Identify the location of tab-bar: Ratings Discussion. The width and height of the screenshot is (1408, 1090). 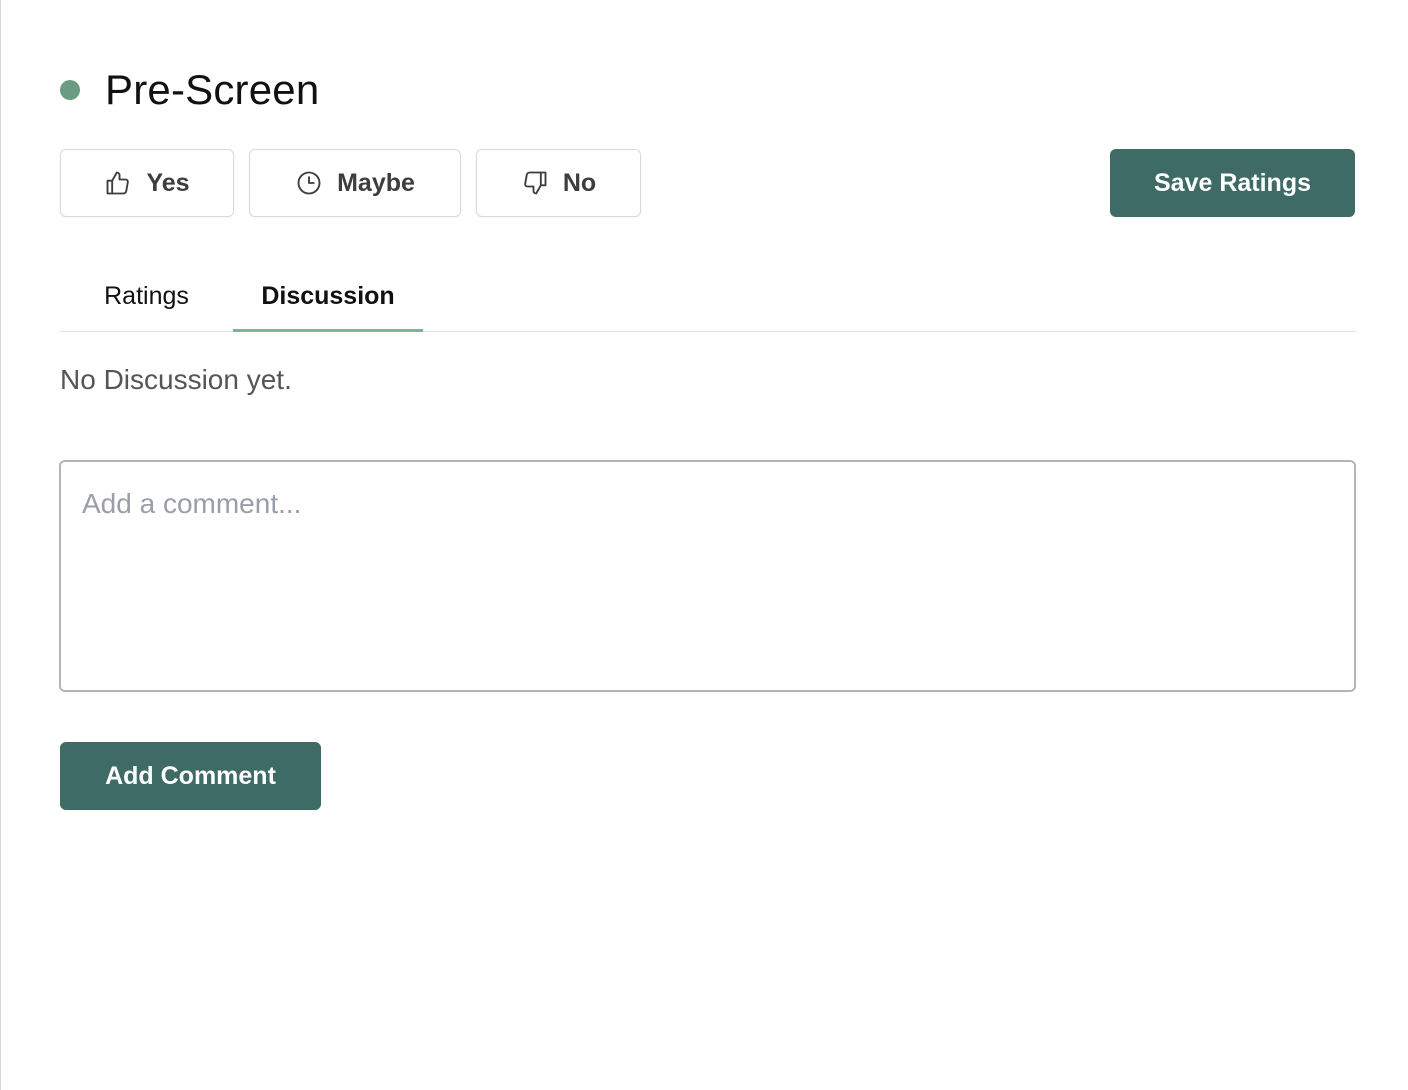
(708, 297).